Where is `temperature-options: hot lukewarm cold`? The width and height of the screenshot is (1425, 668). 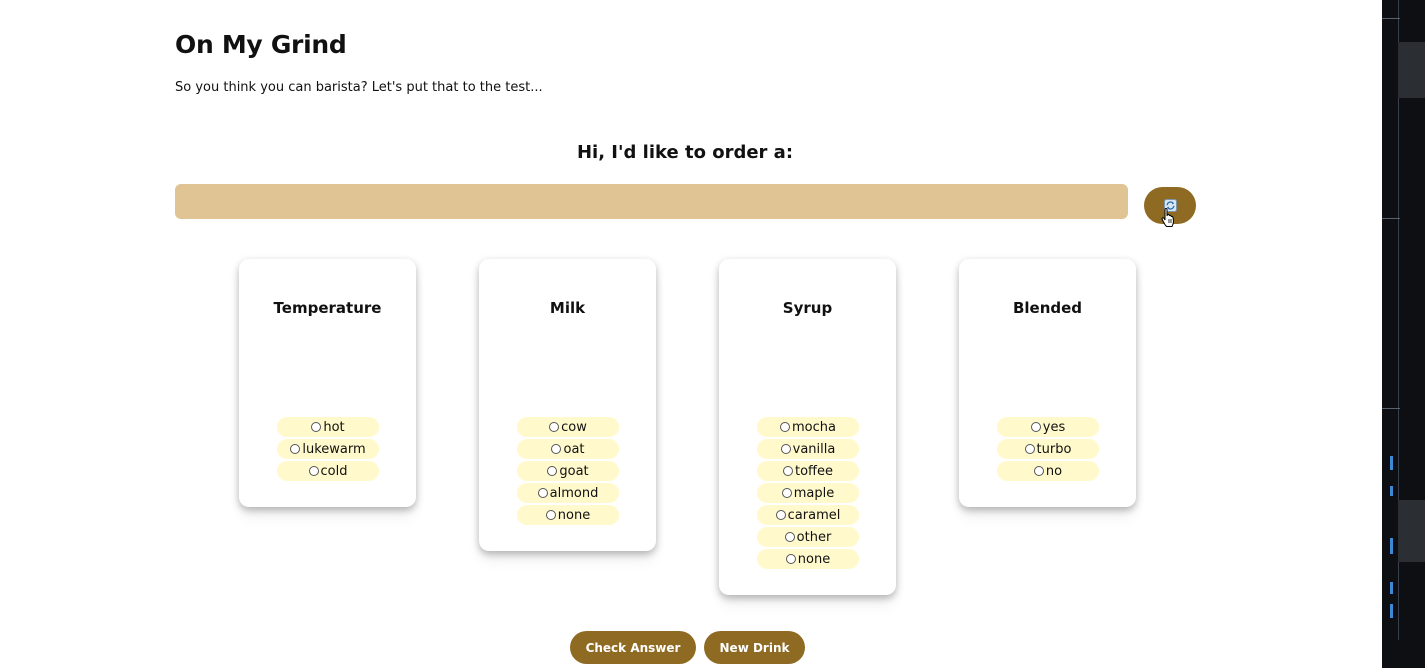
temperature-options: hot lukewarm cold is located at coordinates (328, 449).